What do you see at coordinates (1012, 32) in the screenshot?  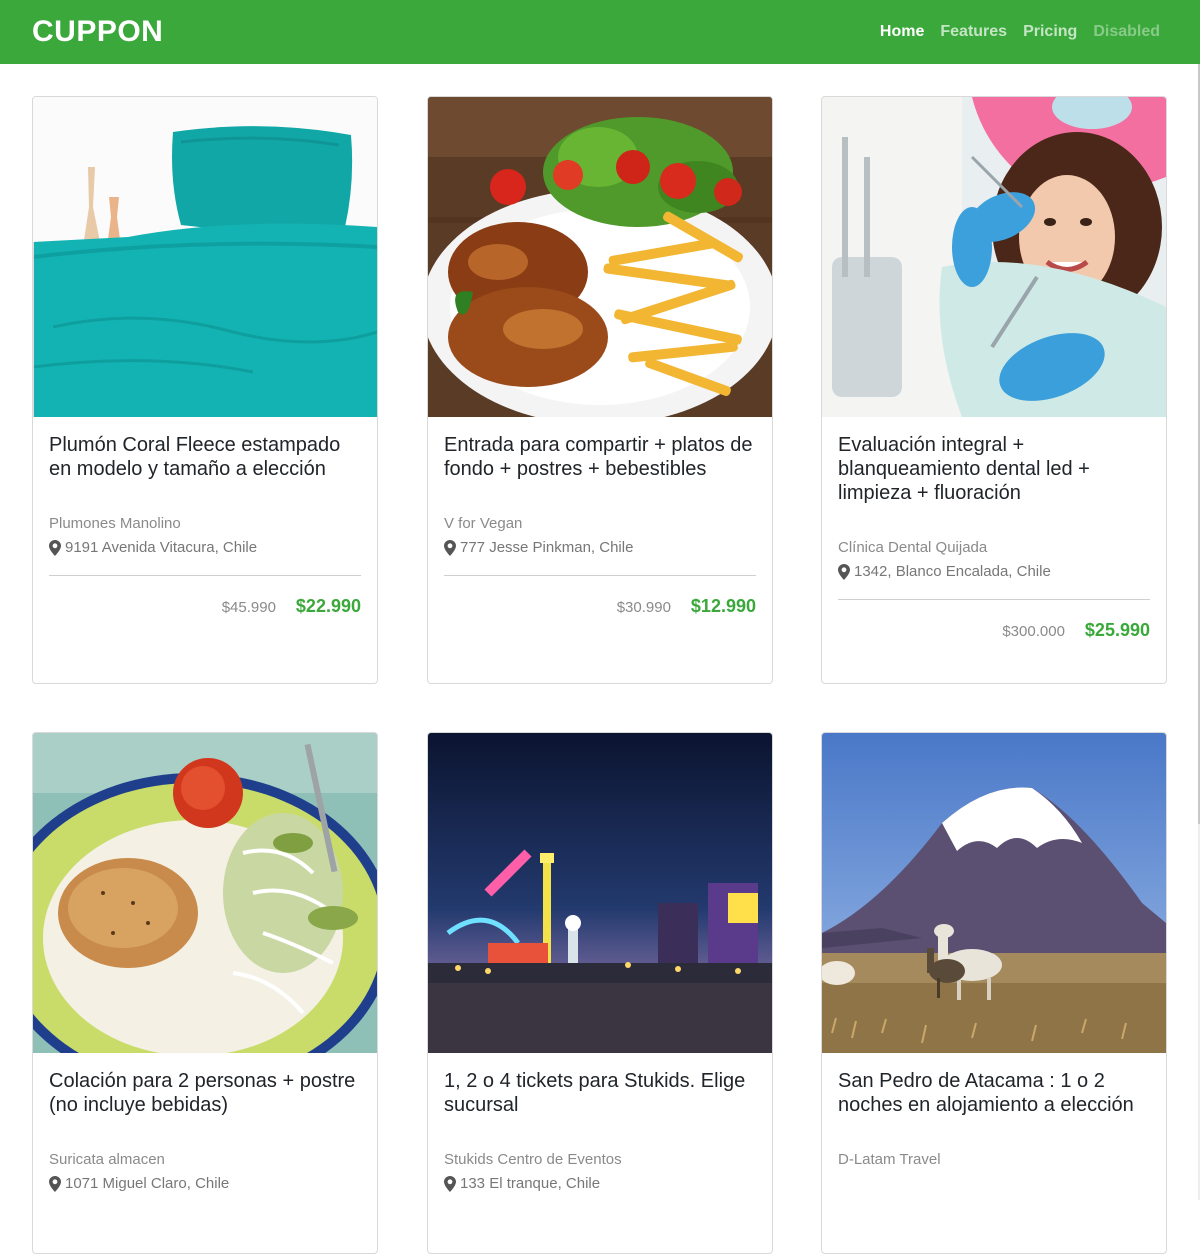 I see `nav-links: Home Features Pricing Disabled` at bounding box center [1012, 32].